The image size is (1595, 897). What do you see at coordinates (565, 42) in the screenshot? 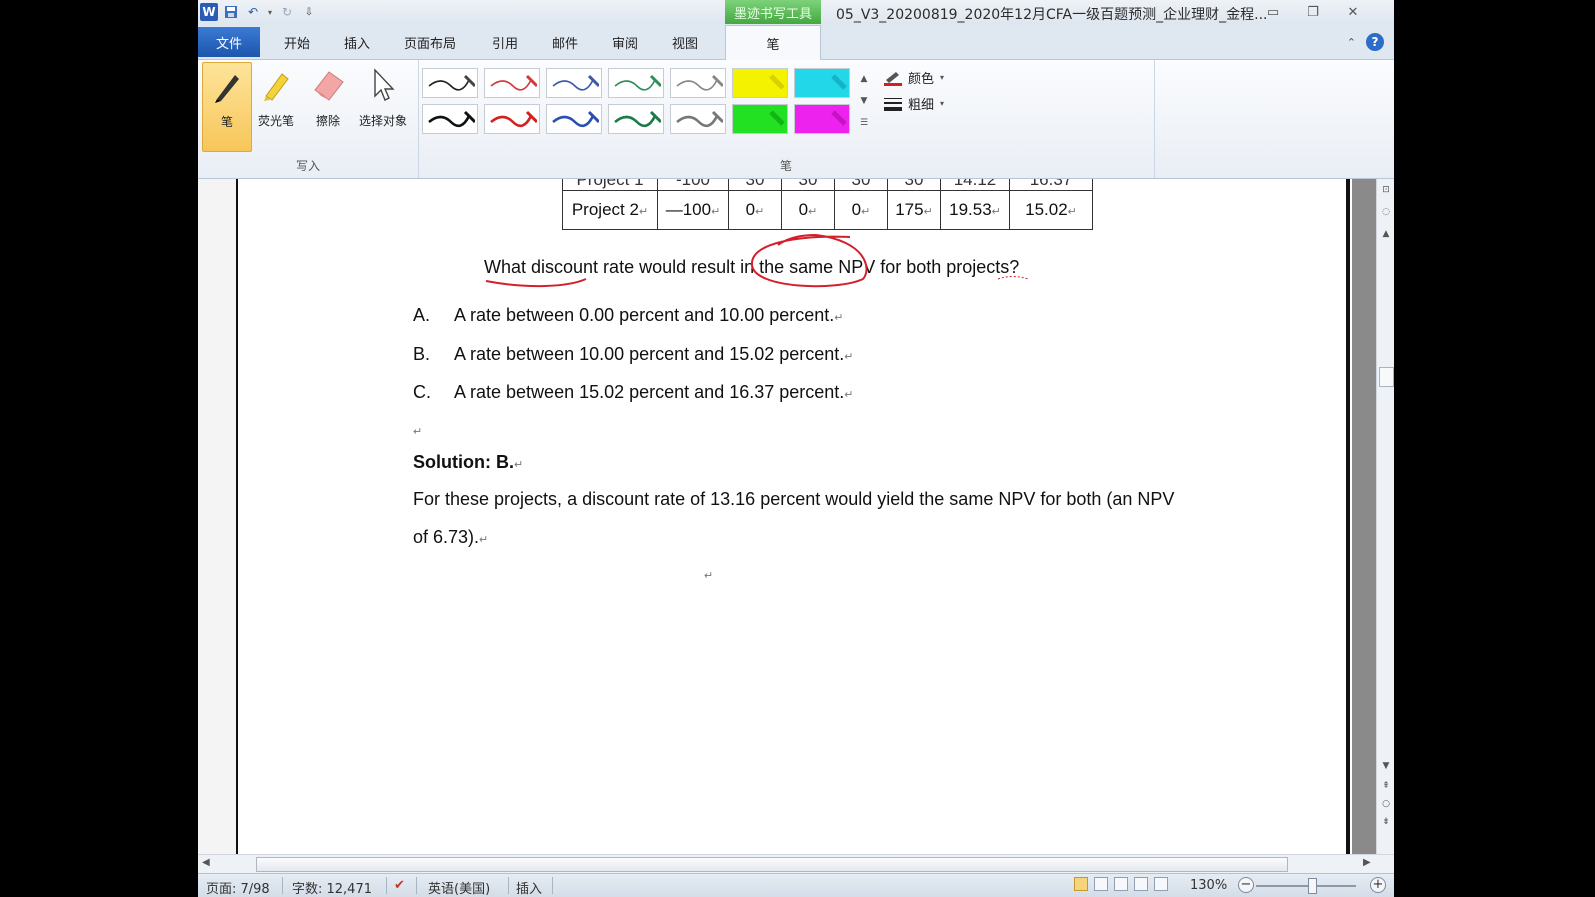
I see `tab-mailings: 邮件` at bounding box center [565, 42].